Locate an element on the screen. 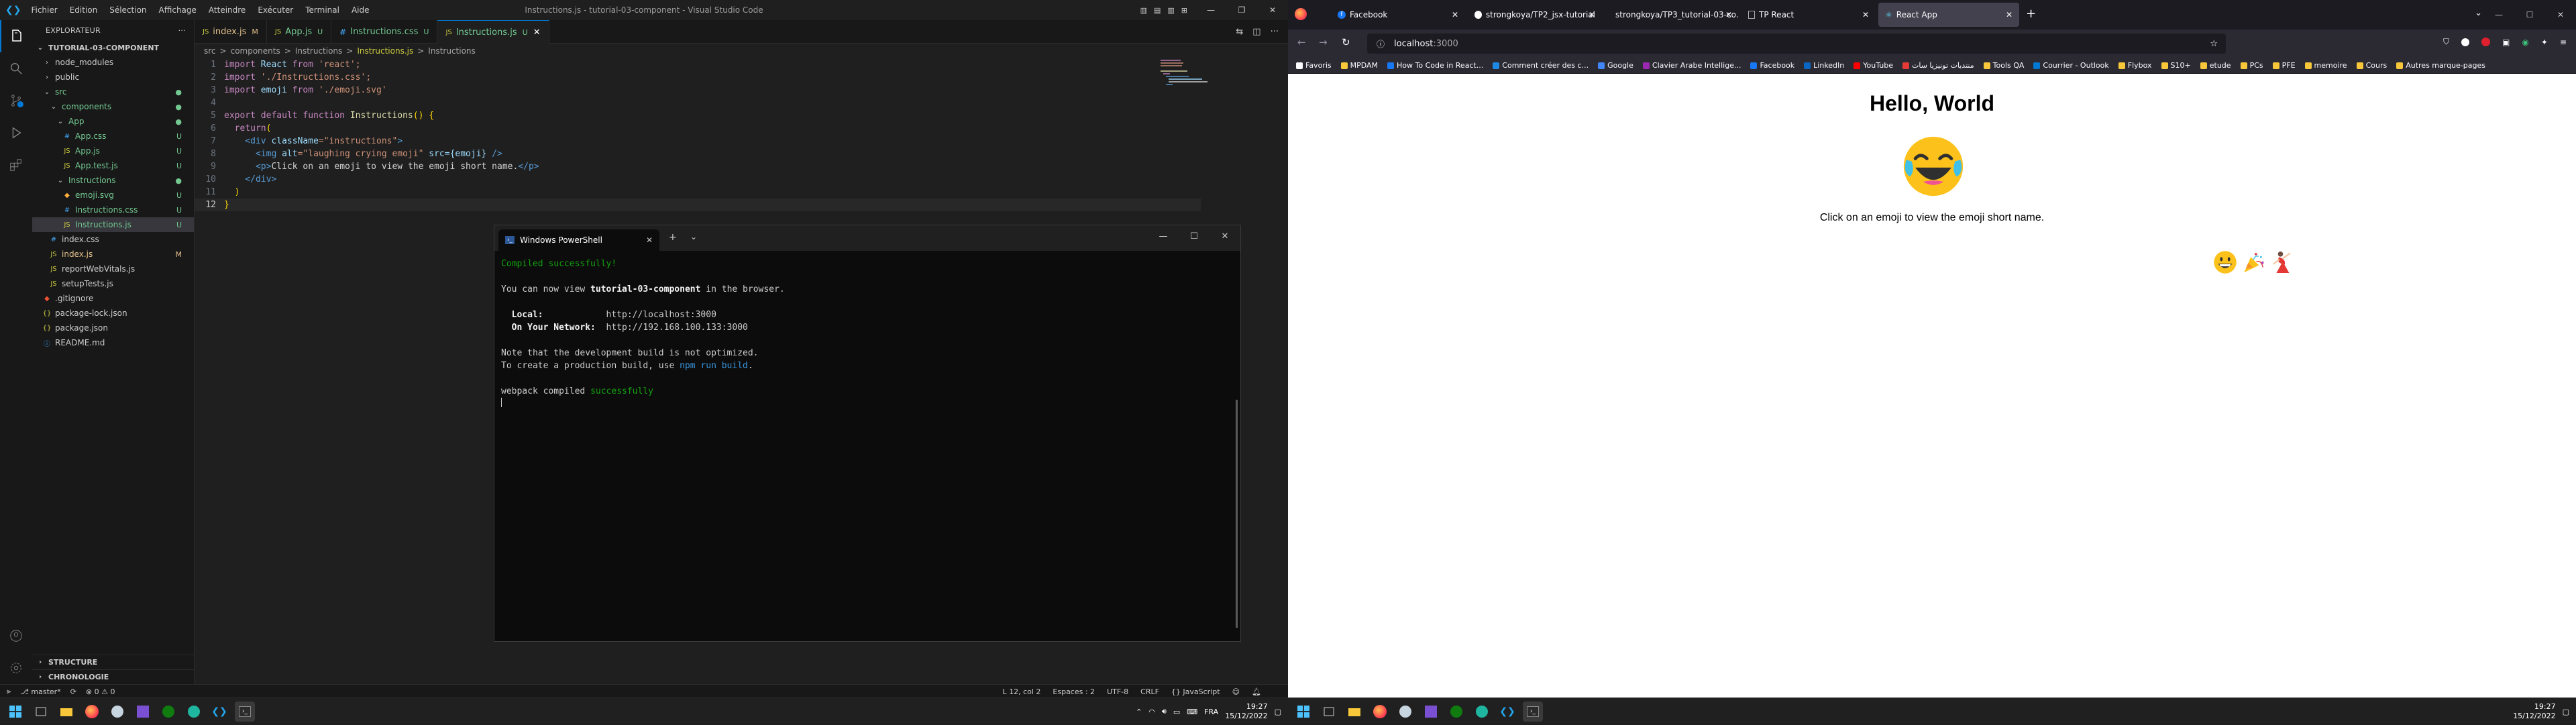 The image size is (2576, 725). local-url: http://localhost:3000 is located at coordinates (661, 315).